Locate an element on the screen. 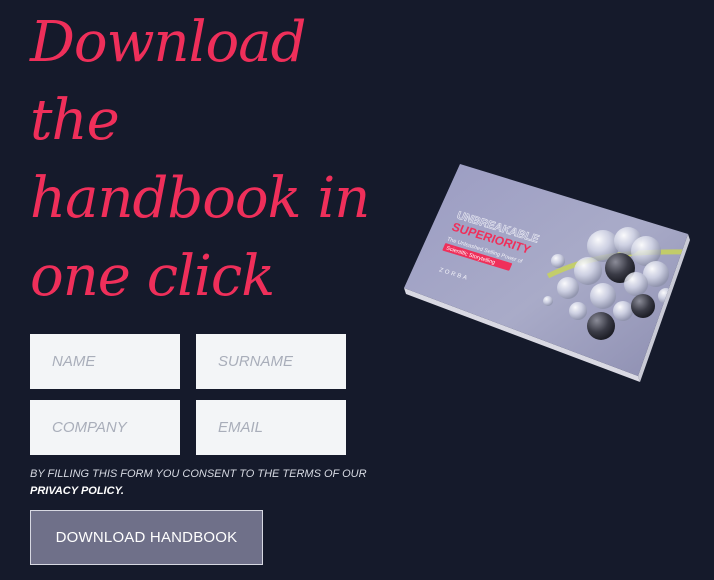 The image size is (714, 580). headline-line-1: Download is located at coordinates (168, 42).